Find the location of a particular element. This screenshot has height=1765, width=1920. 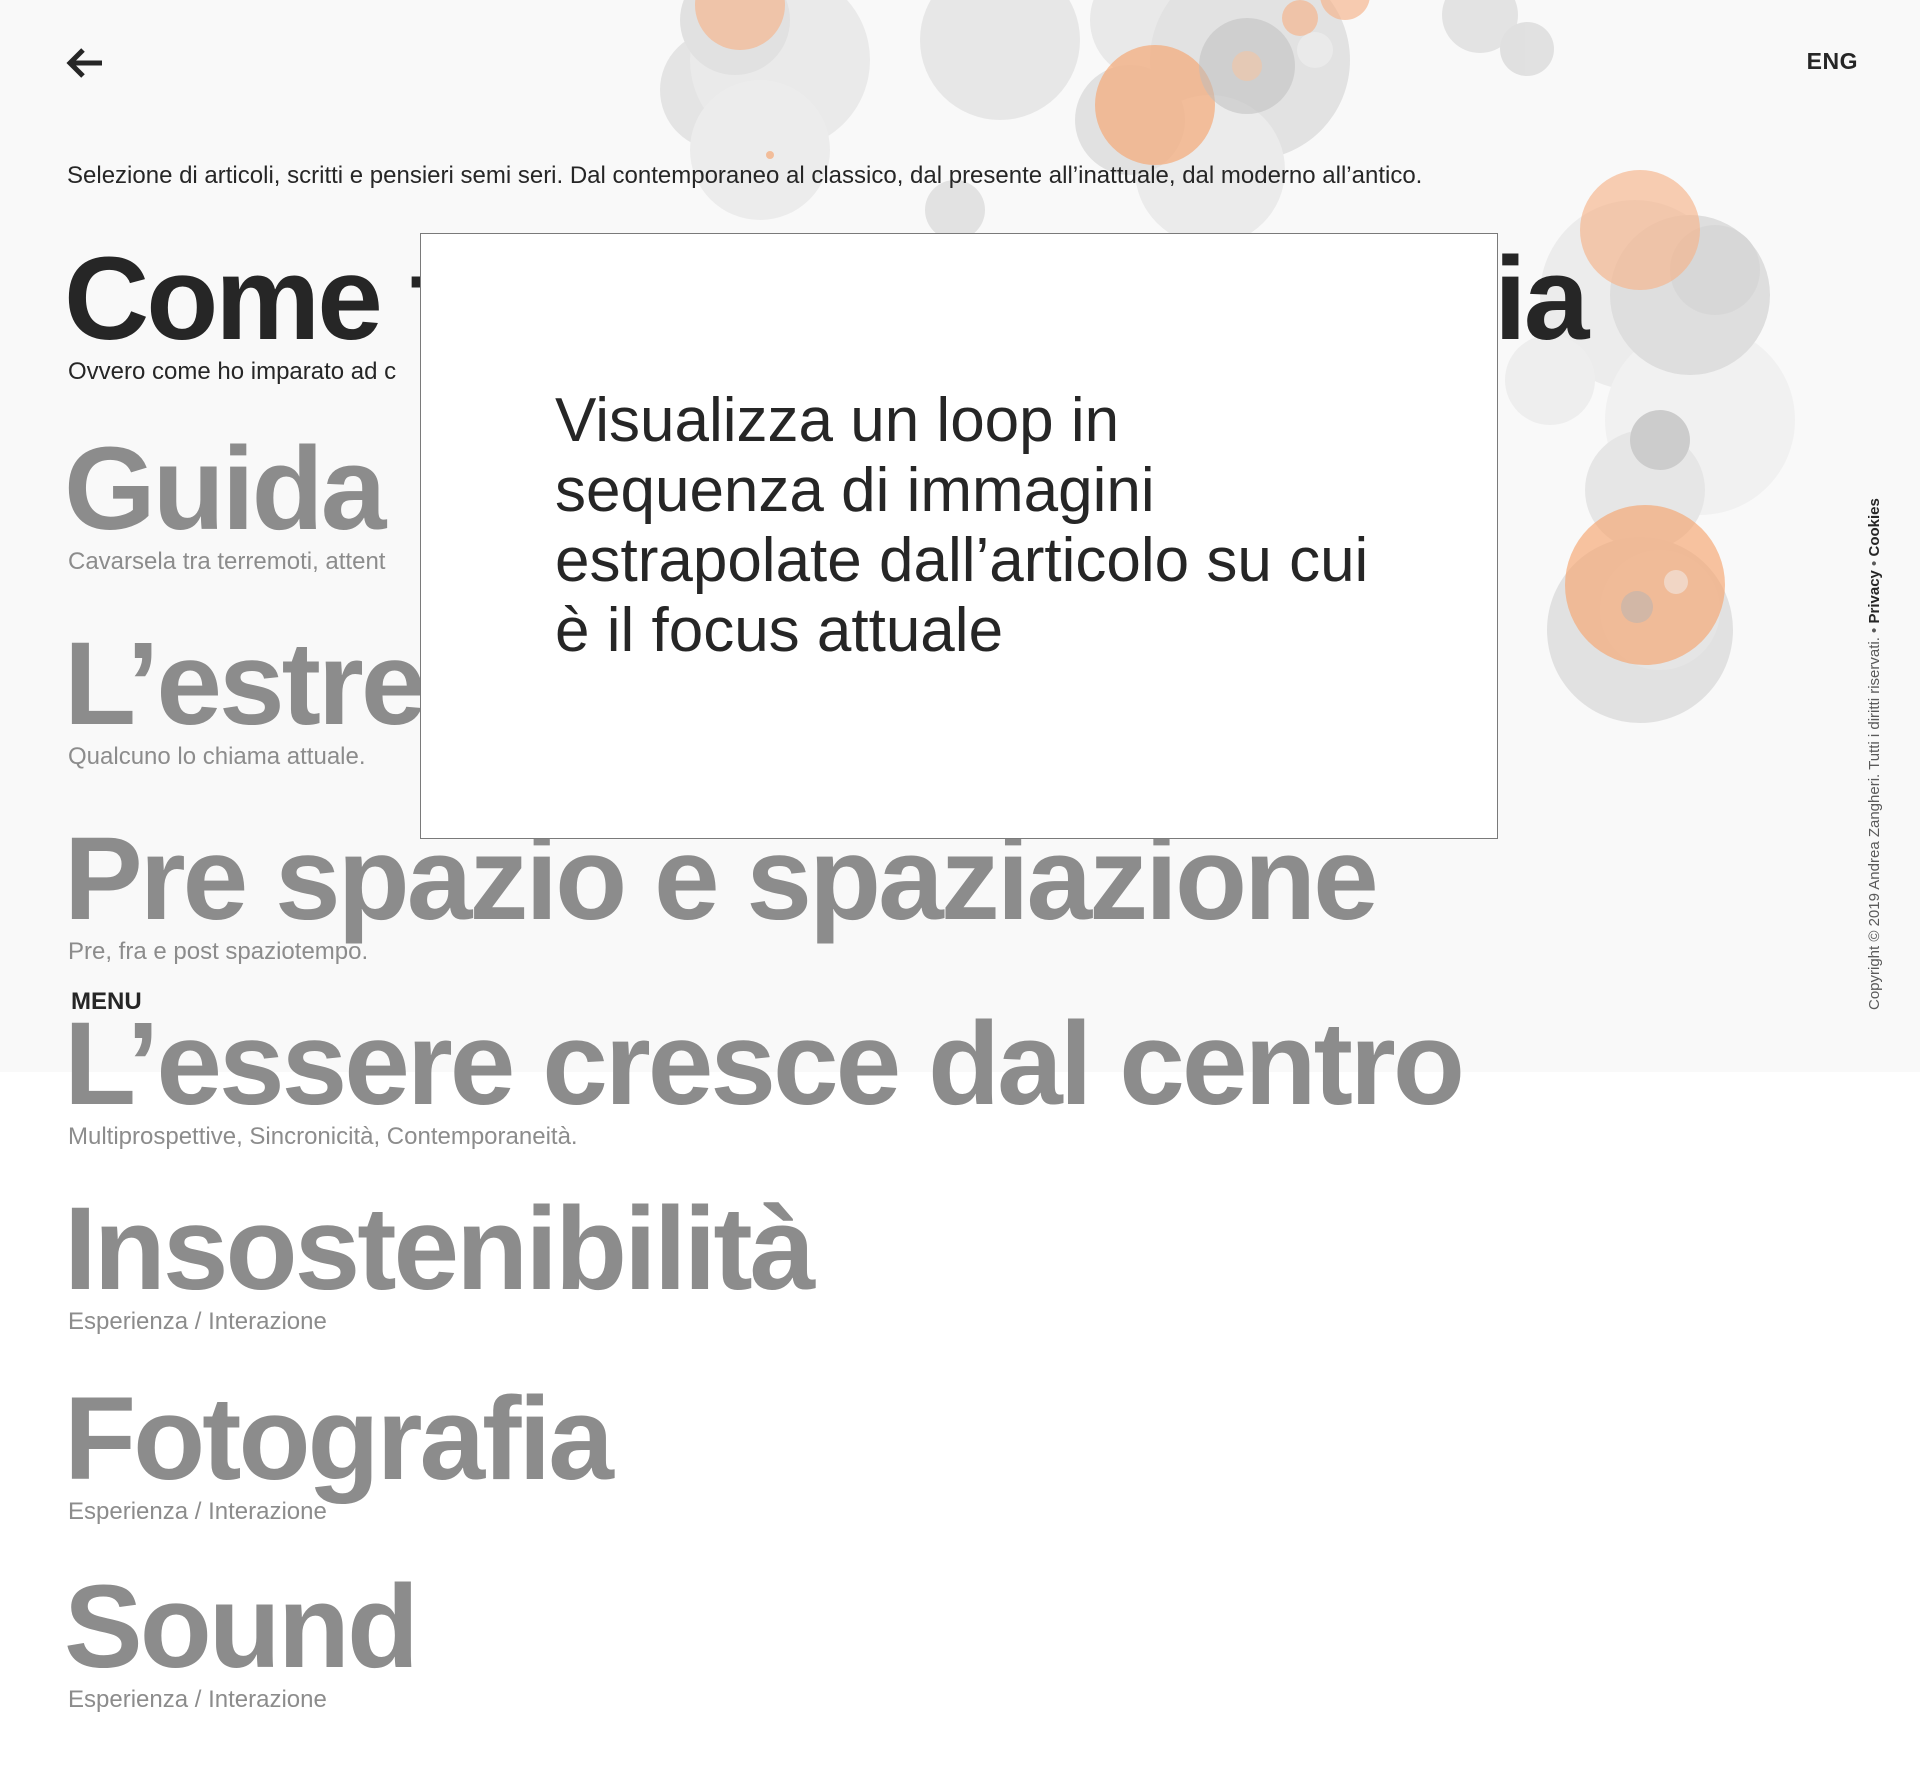

arrow-left-icon is located at coordinates (84, 63).